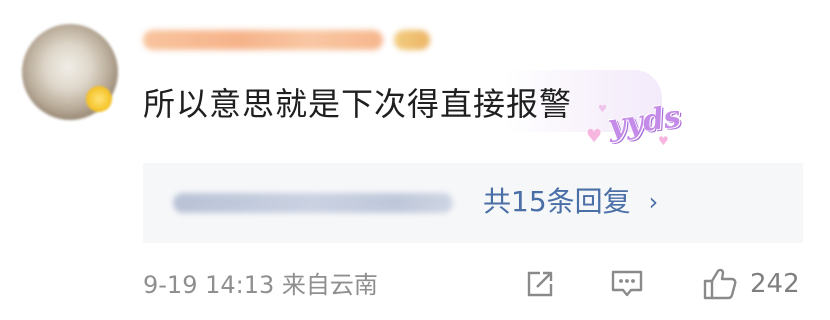 The width and height of the screenshot is (830, 320). I want to click on comment-meta: 9-19 14:13 来自云南, so click(260, 285).